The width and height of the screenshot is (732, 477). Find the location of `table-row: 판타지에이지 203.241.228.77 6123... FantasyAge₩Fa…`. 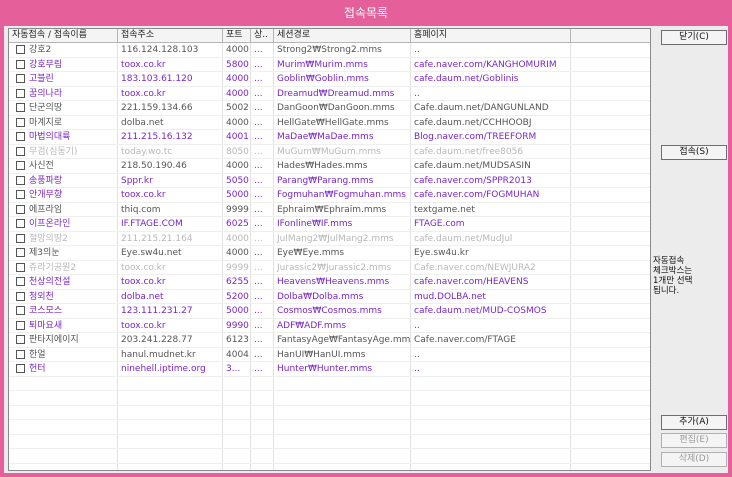

table-row: 판타지에이지 203.241.228.77 6123... FantasyAge₩Fa… is located at coordinates (329, 340).